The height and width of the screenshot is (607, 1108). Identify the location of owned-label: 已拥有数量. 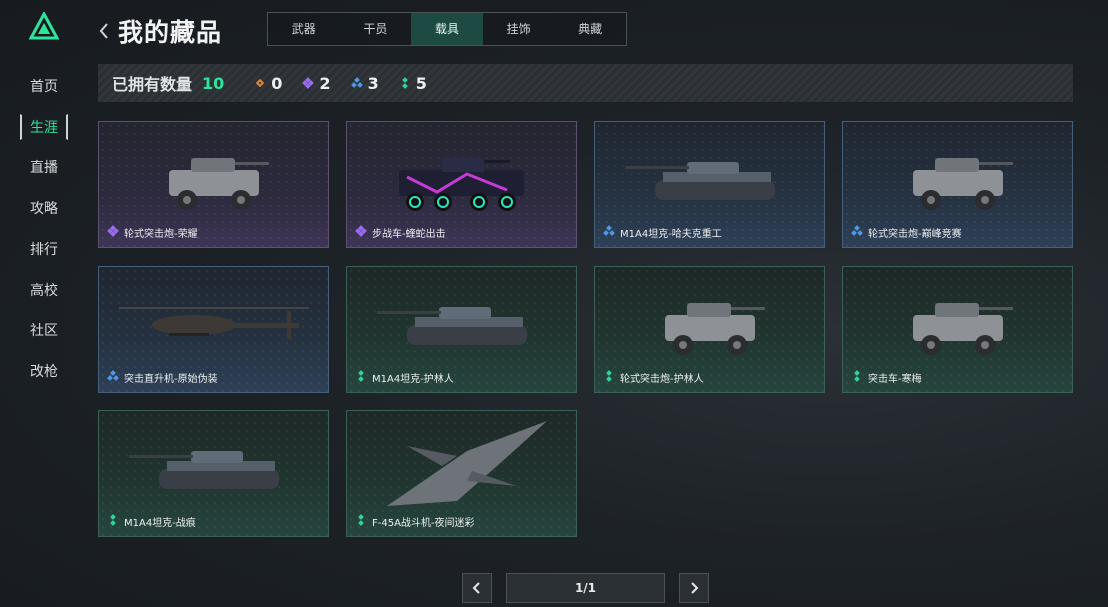
(152, 84).